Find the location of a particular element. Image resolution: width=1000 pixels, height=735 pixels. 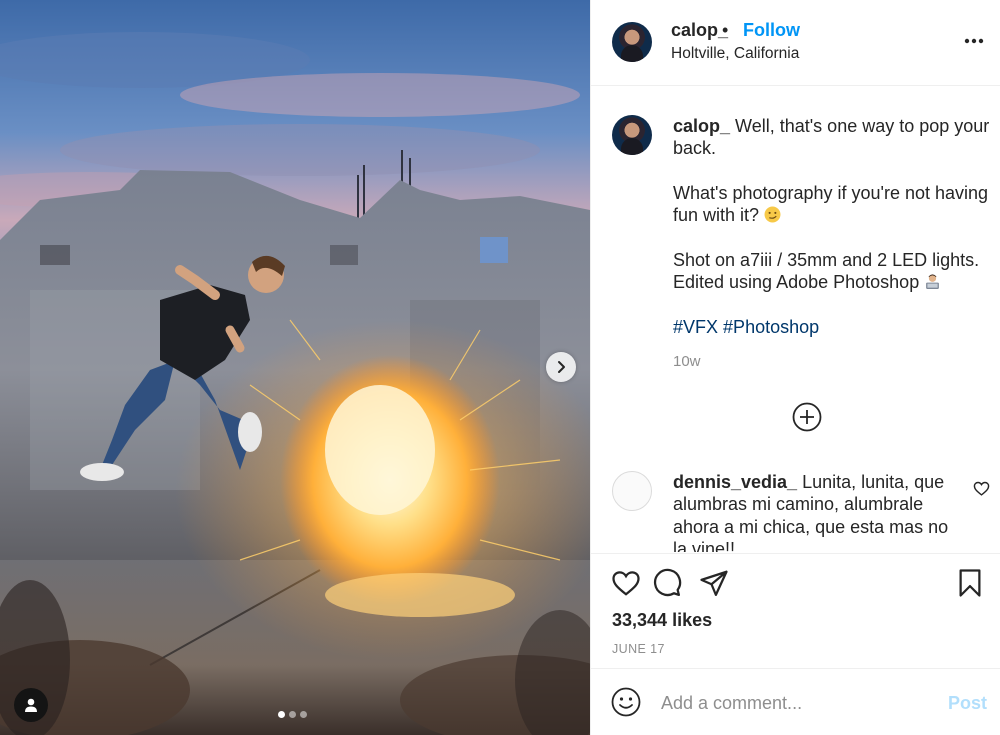

post-comment-button: Post is located at coordinates (967, 703).